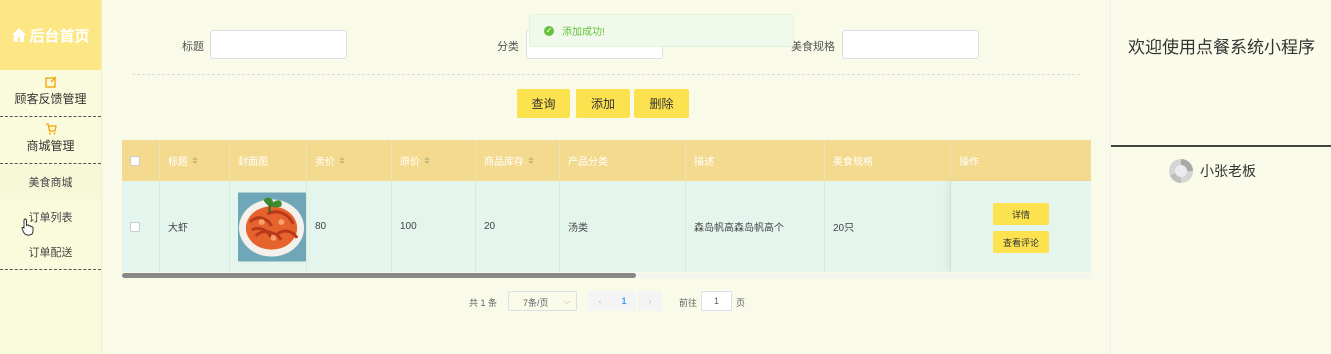  Describe the element at coordinates (661, 103) in the screenshot. I see `delete-button: 删除` at that location.